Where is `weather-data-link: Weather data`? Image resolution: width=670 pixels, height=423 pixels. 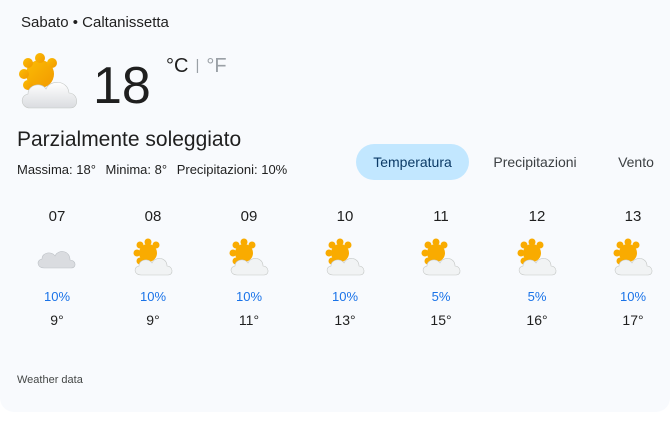
weather-data-link: Weather data is located at coordinates (50, 380).